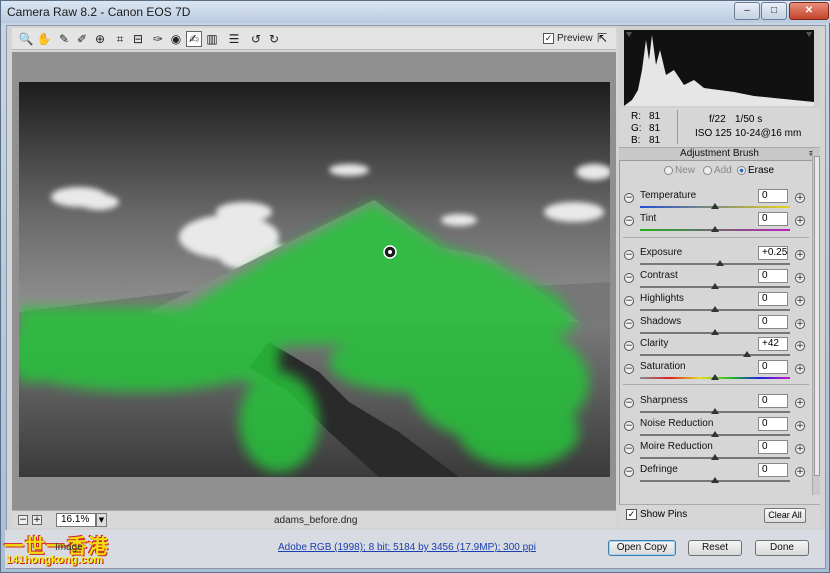 This screenshot has width=830, height=573. What do you see at coordinates (120, 39) in the screenshot?
I see `crop-tool-icon: ⌗` at bounding box center [120, 39].